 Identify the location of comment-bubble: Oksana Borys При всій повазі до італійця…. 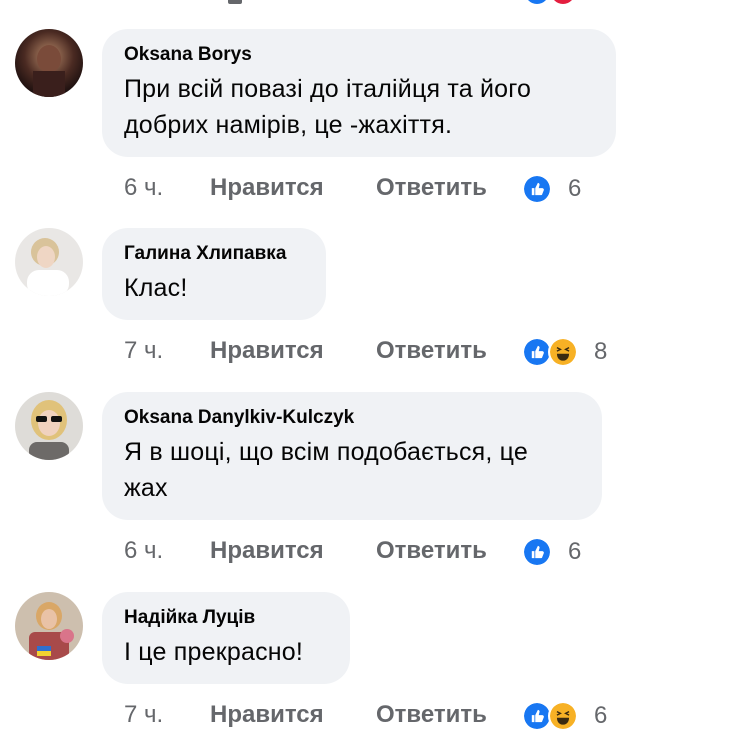
(359, 93).